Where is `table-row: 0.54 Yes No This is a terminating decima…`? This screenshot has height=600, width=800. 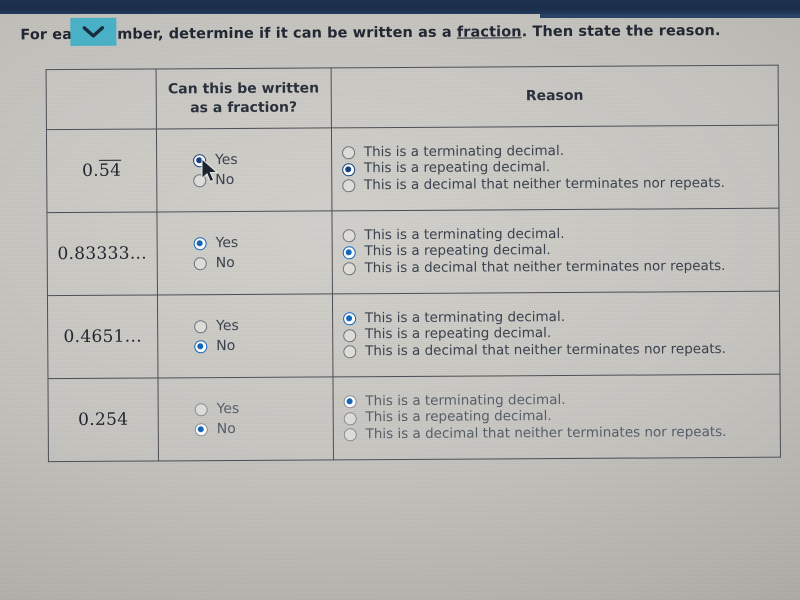 table-row: 0.54 Yes No This is a terminating decima… is located at coordinates (412, 169).